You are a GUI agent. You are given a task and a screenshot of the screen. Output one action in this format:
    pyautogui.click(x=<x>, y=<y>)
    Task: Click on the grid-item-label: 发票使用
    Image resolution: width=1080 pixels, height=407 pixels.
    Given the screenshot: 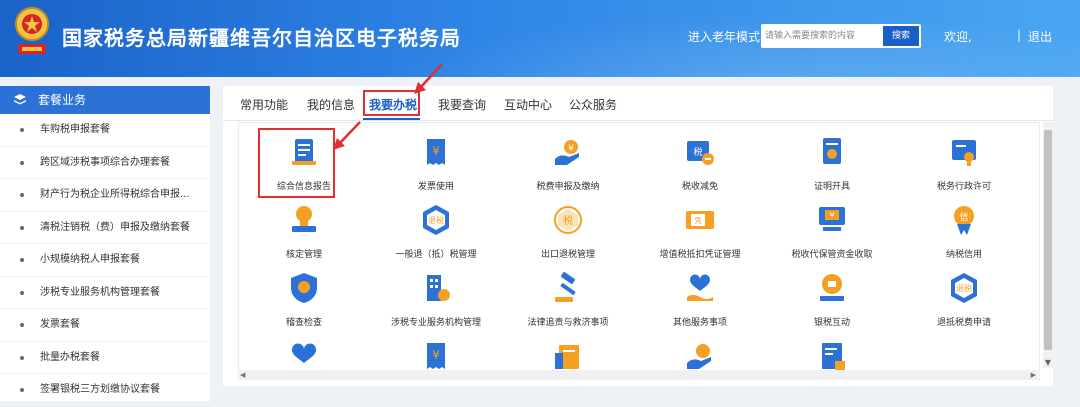 What is the action you would take?
    pyautogui.click(x=435, y=187)
    